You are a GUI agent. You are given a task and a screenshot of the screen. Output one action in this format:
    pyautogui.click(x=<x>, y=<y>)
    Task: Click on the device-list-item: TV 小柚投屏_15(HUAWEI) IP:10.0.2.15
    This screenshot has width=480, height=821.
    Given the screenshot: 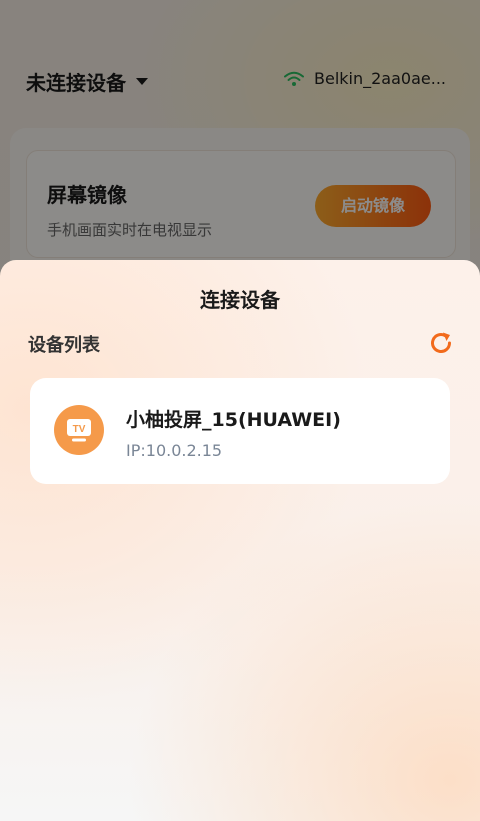 What is the action you would take?
    pyautogui.click(x=240, y=431)
    